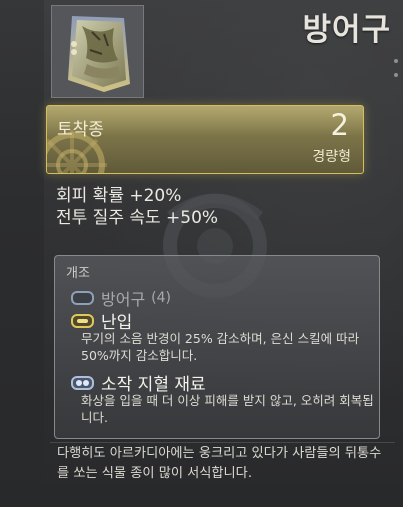  What do you see at coordinates (396, 68) in the screenshot?
I see `menu-dots-icon` at bounding box center [396, 68].